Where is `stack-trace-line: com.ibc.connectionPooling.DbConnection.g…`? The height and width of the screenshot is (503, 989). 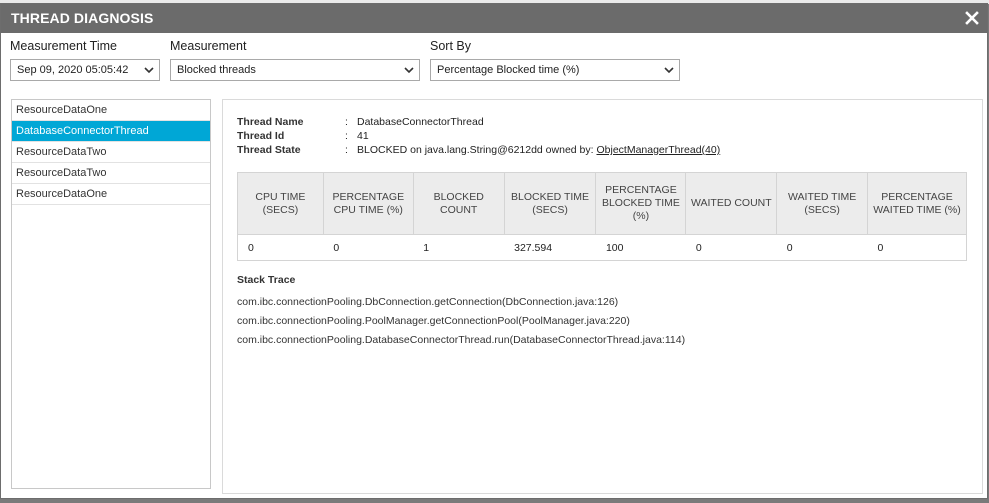 stack-trace-line: com.ibc.connectionPooling.DbConnection.g… is located at coordinates (428, 302).